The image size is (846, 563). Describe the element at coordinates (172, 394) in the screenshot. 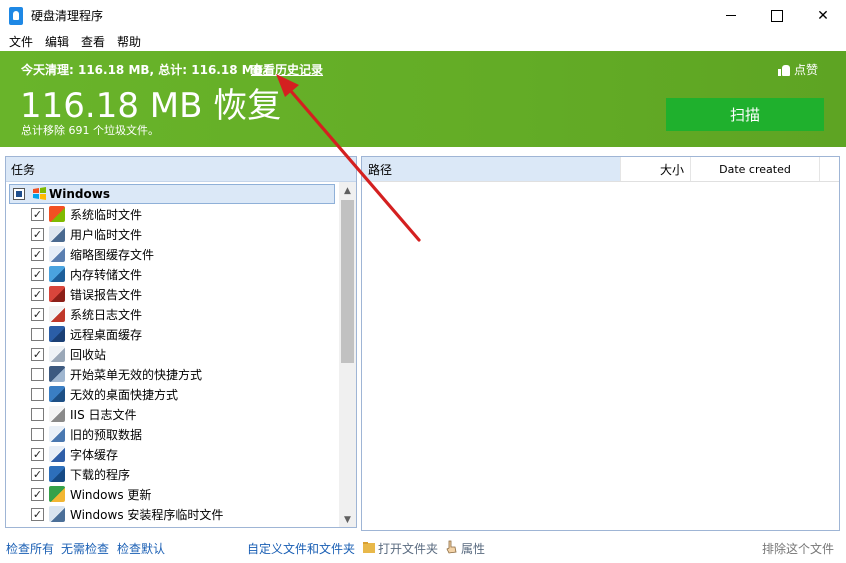

I see `task-item: 无效的桌面快捷方式` at that location.